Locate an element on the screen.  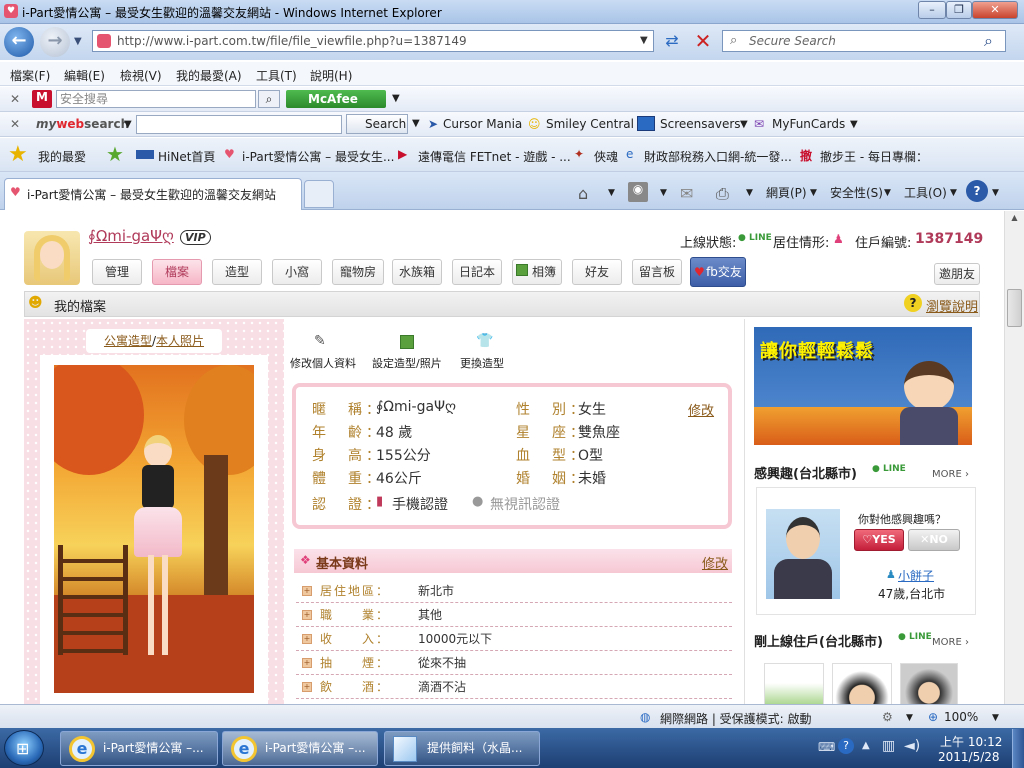
forward-button: → is located at coordinates (55, 42).